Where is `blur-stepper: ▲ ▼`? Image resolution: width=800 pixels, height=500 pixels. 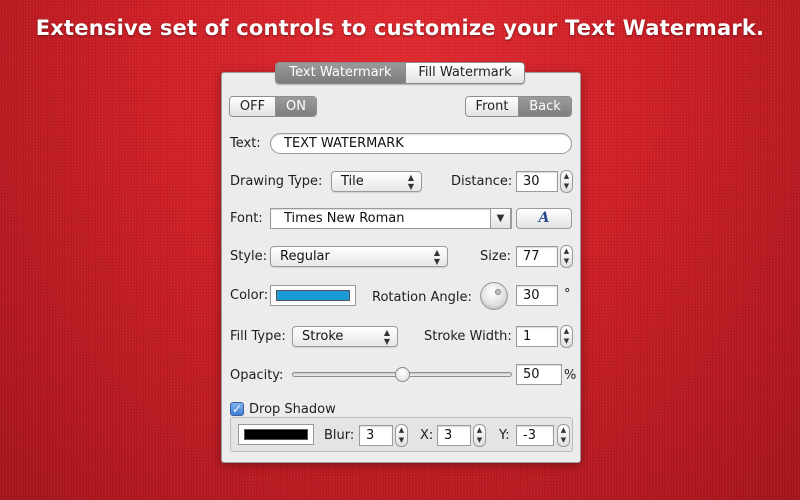 blur-stepper: ▲ ▼ is located at coordinates (401, 435).